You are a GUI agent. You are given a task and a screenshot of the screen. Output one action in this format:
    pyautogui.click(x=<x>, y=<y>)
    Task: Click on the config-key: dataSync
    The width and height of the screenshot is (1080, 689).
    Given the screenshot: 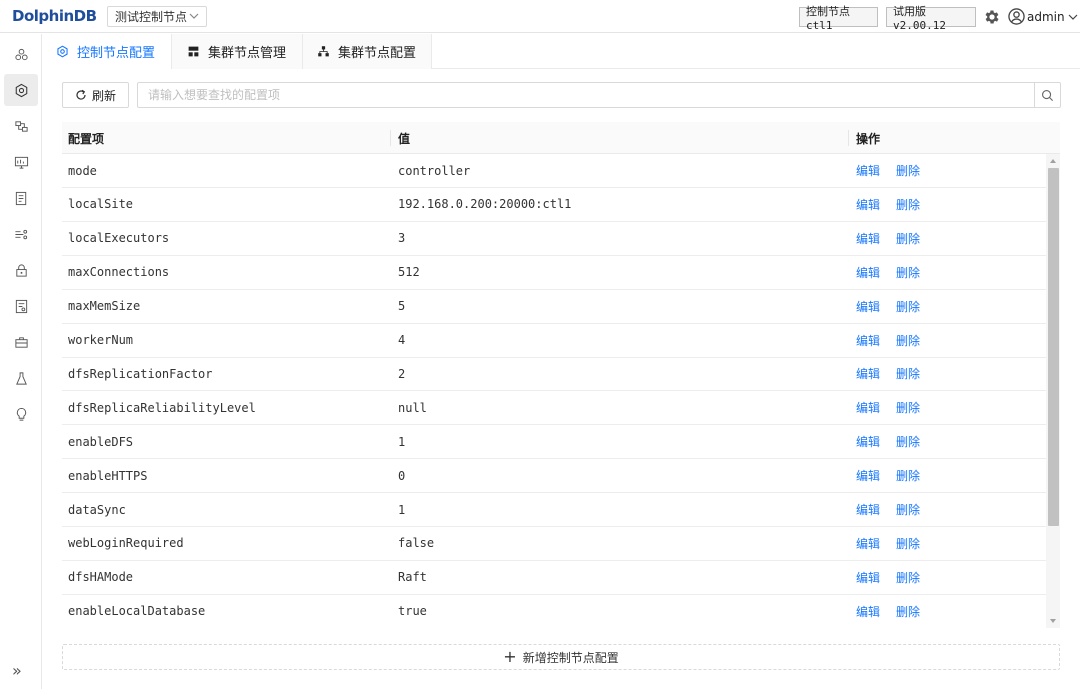 What is the action you would take?
    pyautogui.click(x=97, y=509)
    